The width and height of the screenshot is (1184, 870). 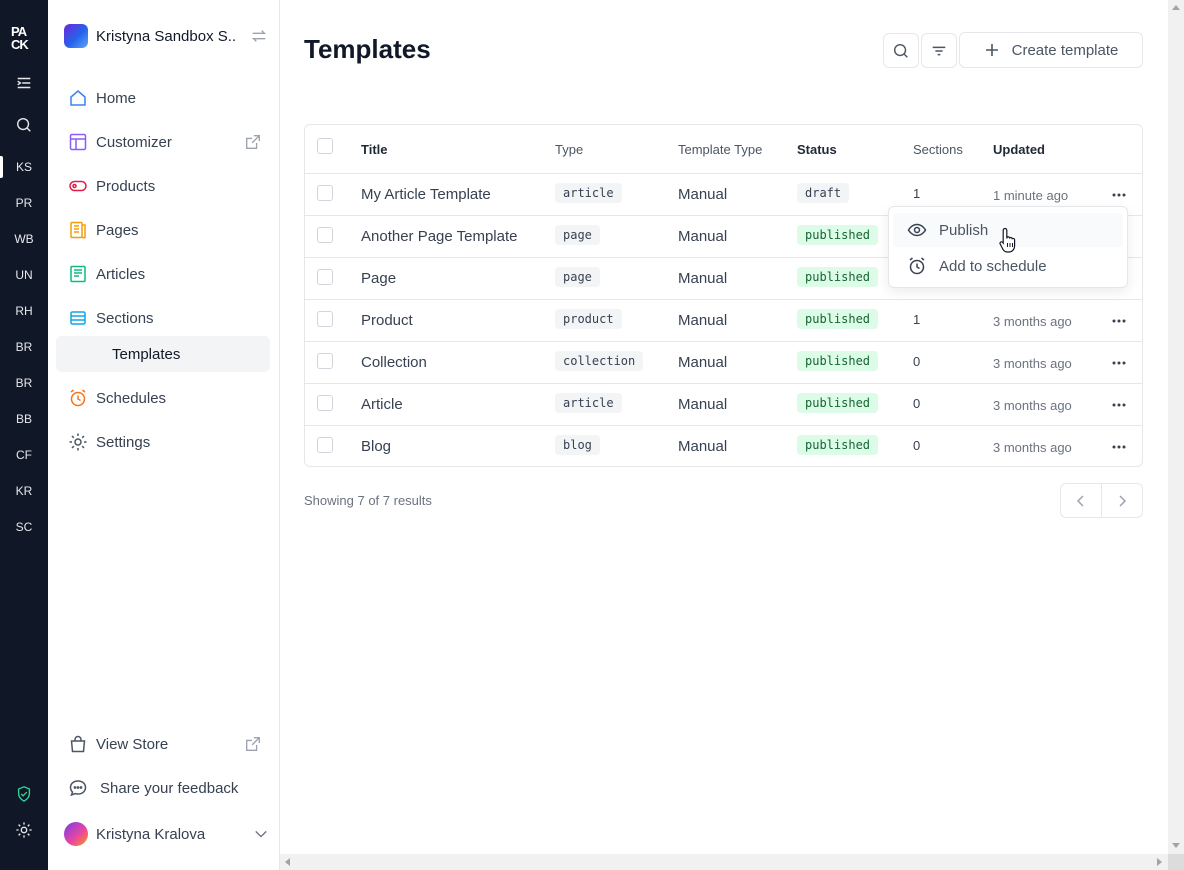 What do you see at coordinates (164, 788) in the screenshot?
I see `share-feedback-link: Share your feedback` at bounding box center [164, 788].